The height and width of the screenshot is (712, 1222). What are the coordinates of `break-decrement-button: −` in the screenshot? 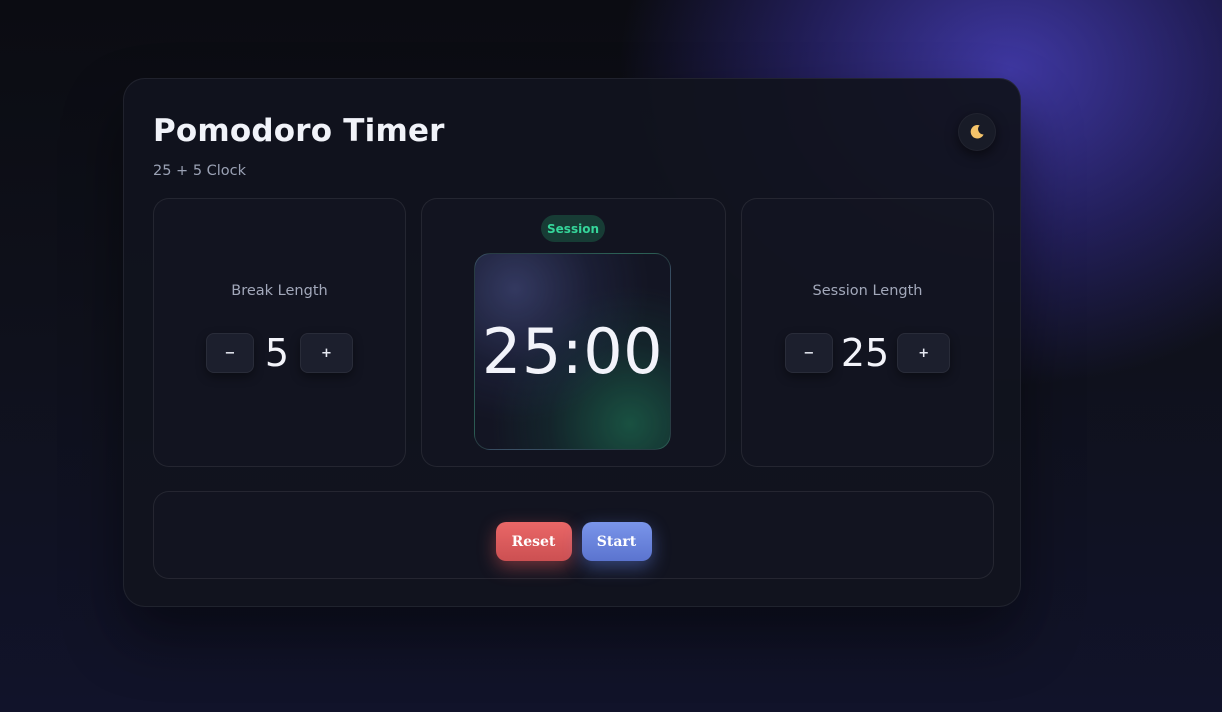 It's located at (230, 353).